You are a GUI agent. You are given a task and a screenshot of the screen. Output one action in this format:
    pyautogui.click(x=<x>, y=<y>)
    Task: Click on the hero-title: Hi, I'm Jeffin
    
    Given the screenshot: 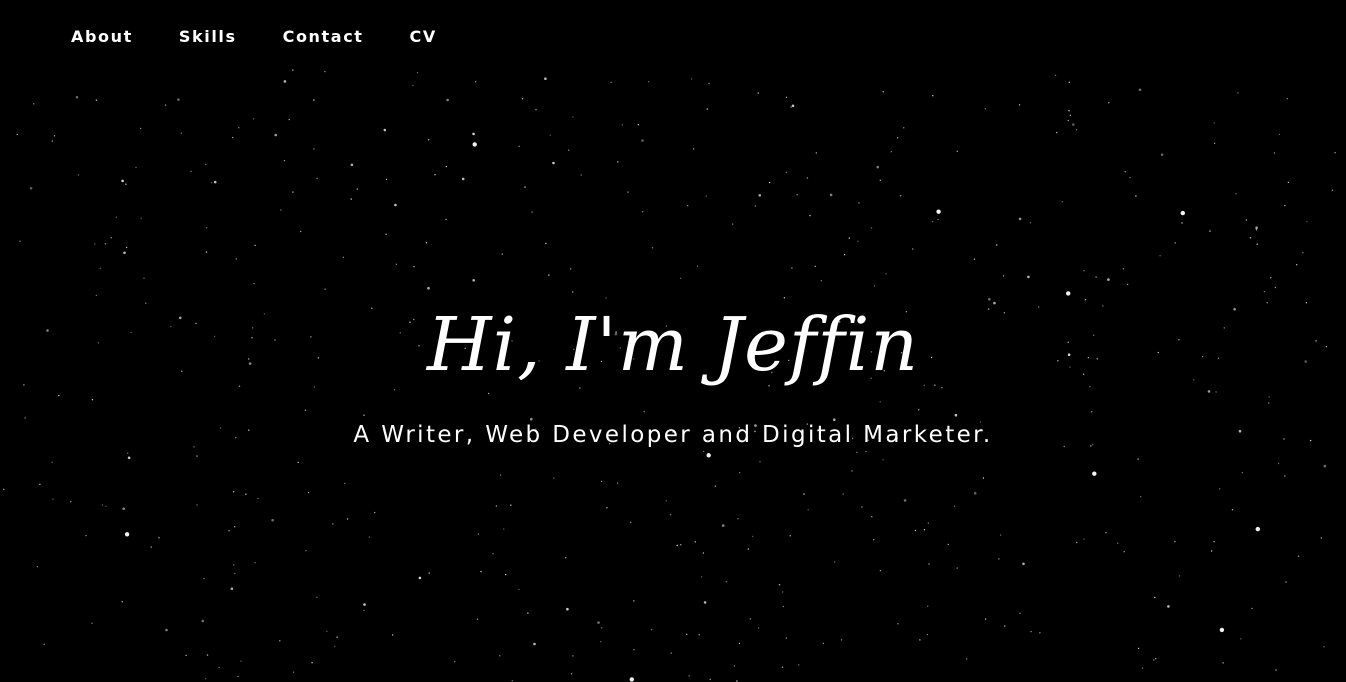 What is the action you would take?
    pyautogui.click(x=673, y=345)
    